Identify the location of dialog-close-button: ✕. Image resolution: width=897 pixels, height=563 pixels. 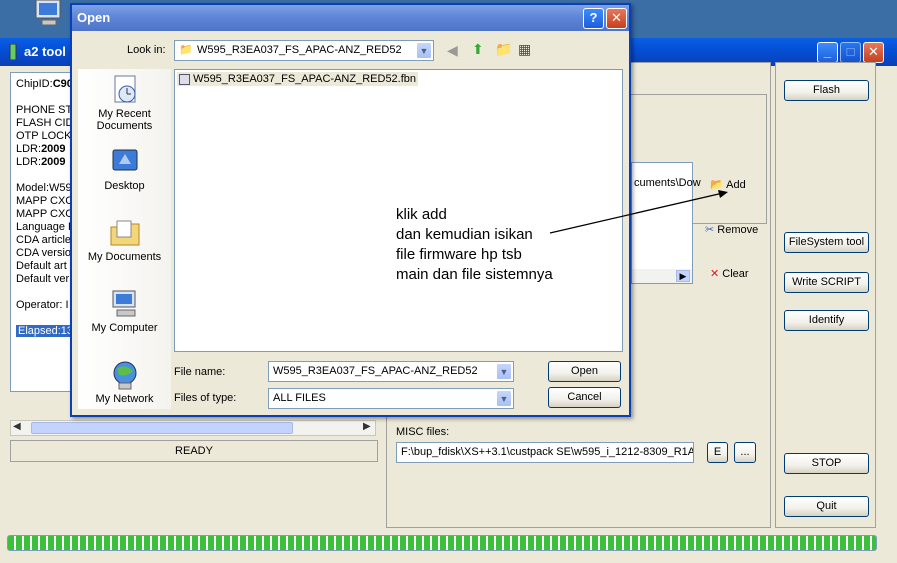
(616, 18).